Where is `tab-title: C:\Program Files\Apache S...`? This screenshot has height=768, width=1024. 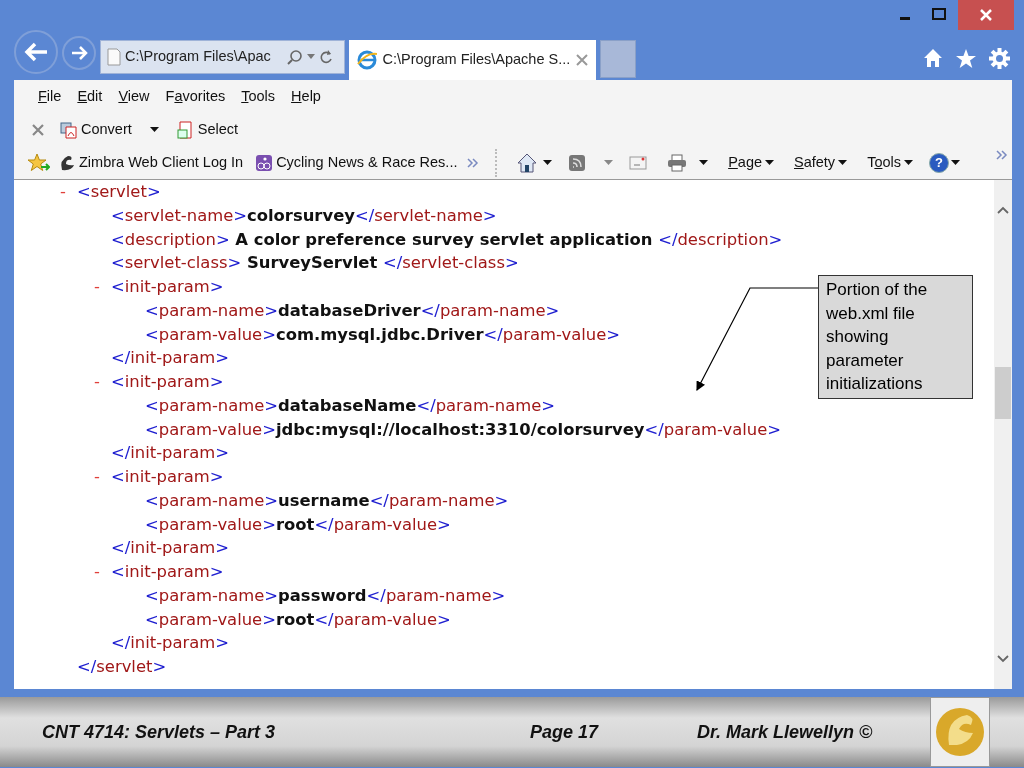
tab-title: C:\Program Files\Apache S... is located at coordinates (476, 60).